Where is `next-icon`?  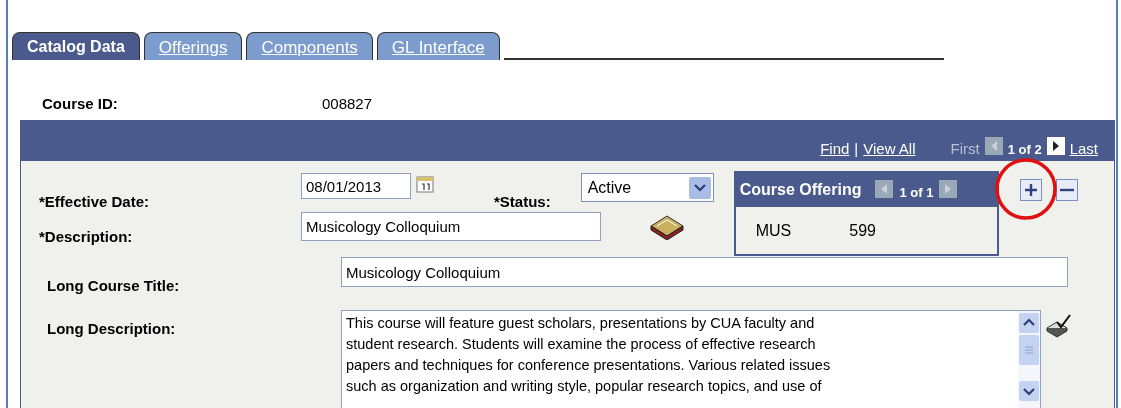
next-icon is located at coordinates (1055, 146).